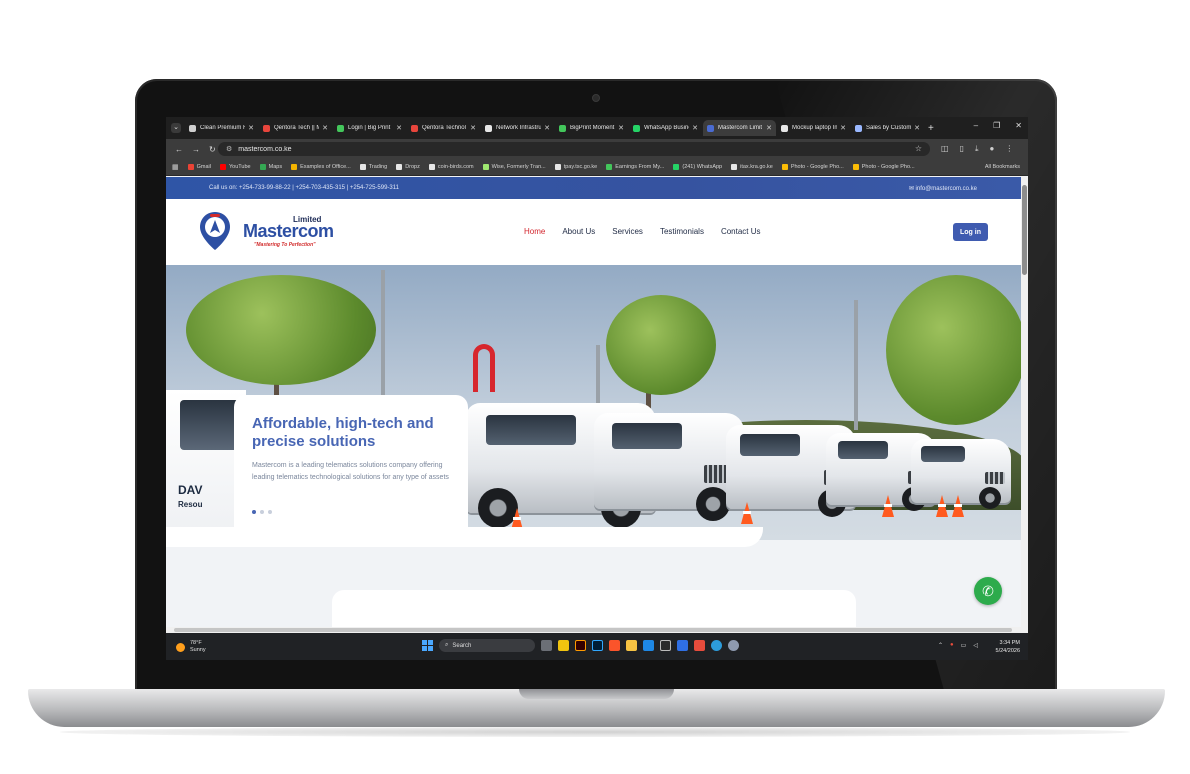 This screenshot has width=1190, height=774. Describe the element at coordinates (940, 645) in the screenshot. I see `tray-chevron-icon: ⌃` at that location.